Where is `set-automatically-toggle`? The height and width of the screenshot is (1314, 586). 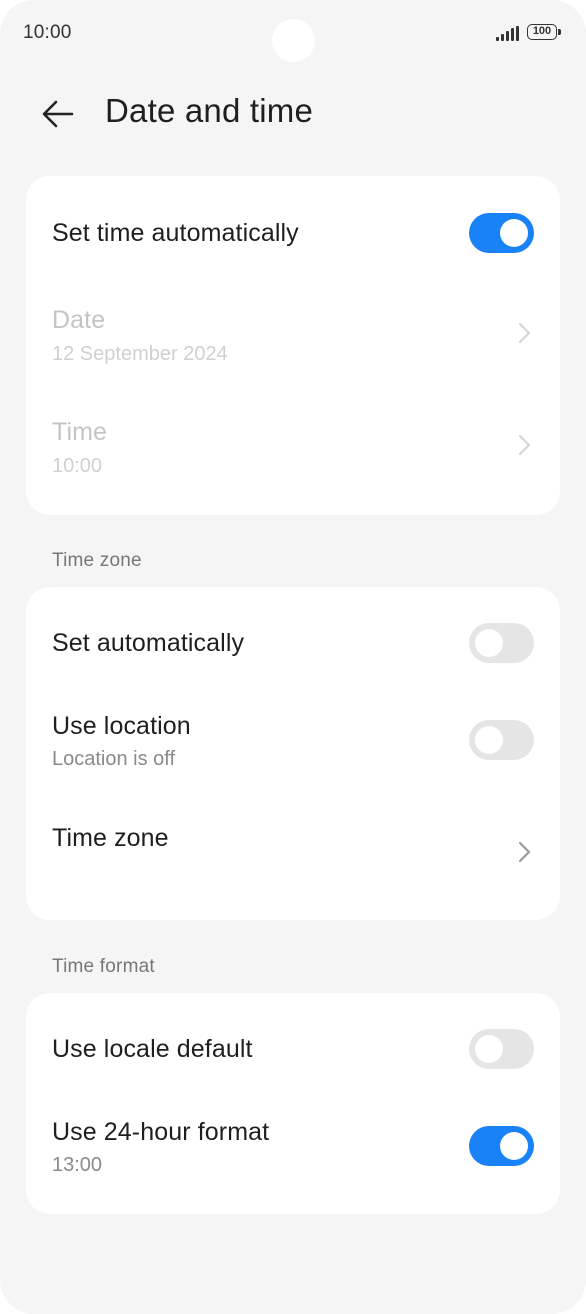
set-automatically-toggle is located at coordinates (501, 643).